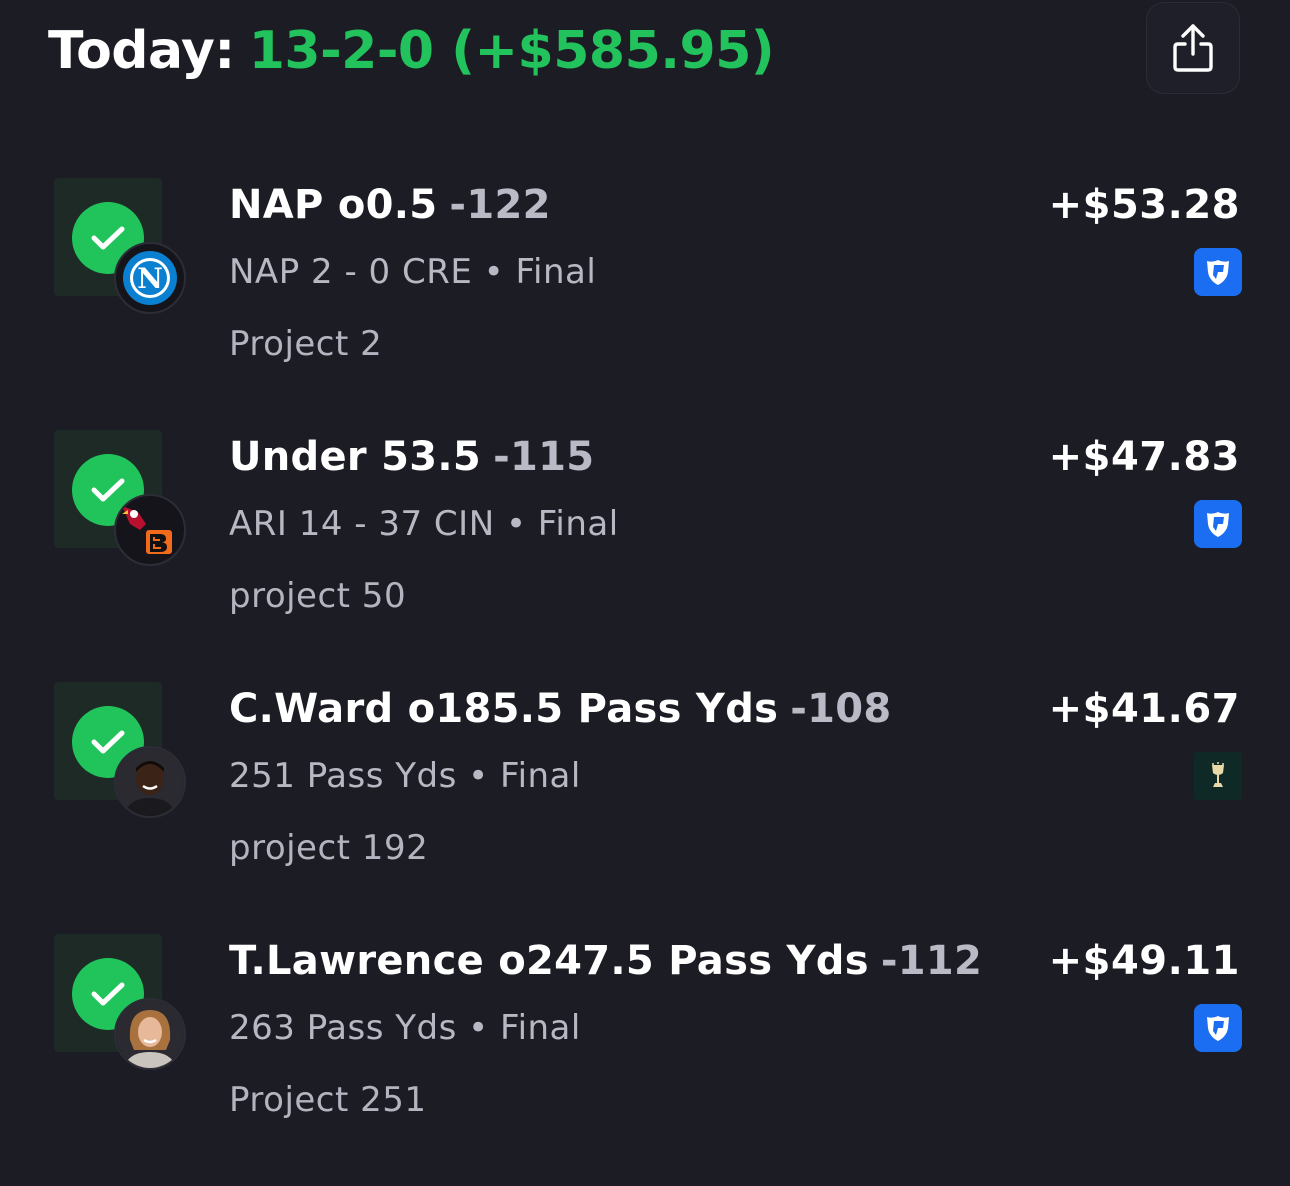 The image size is (1290, 1186). What do you see at coordinates (1144, 457) in the screenshot?
I see `bet-payout: +$47.83` at bounding box center [1144, 457].